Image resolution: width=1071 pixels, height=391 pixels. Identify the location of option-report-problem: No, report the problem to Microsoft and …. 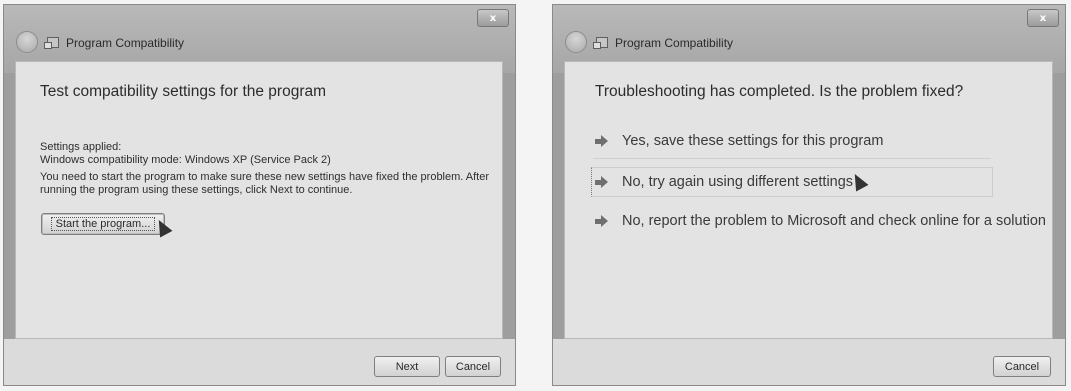
(820, 221).